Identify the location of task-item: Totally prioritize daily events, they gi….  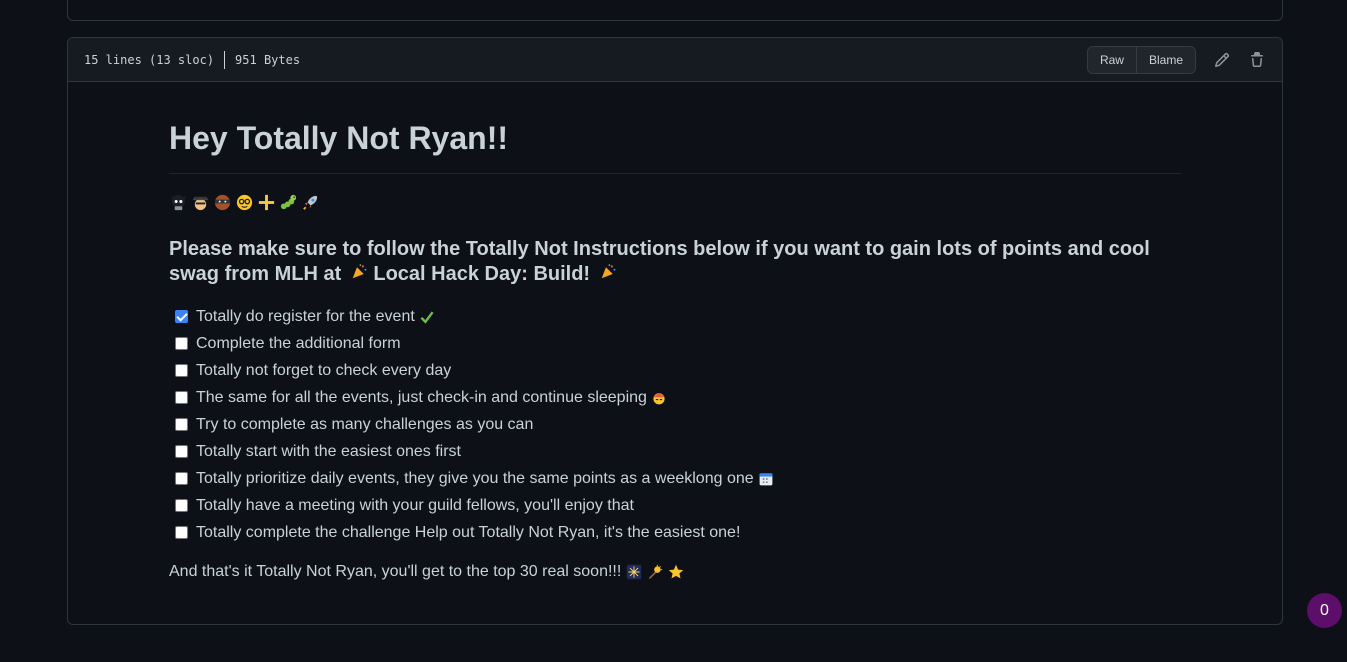
(675, 478).